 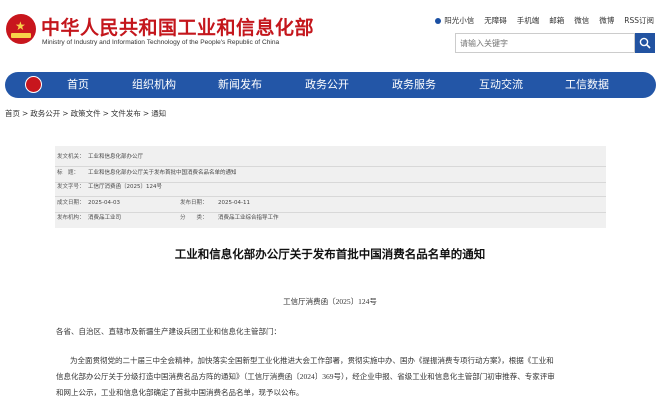 What do you see at coordinates (78, 85) in the screenshot?
I see `nav-item-home: 首页` at bounding box center [78, 85].